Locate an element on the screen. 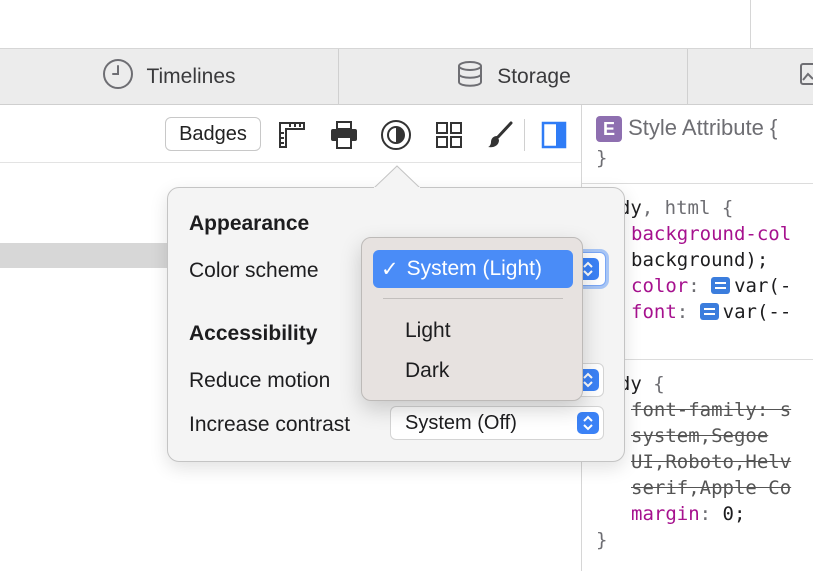 This screenshot has width=813, height=571. tab-bar: Timelines Storage is located at coordinates (406, 77).